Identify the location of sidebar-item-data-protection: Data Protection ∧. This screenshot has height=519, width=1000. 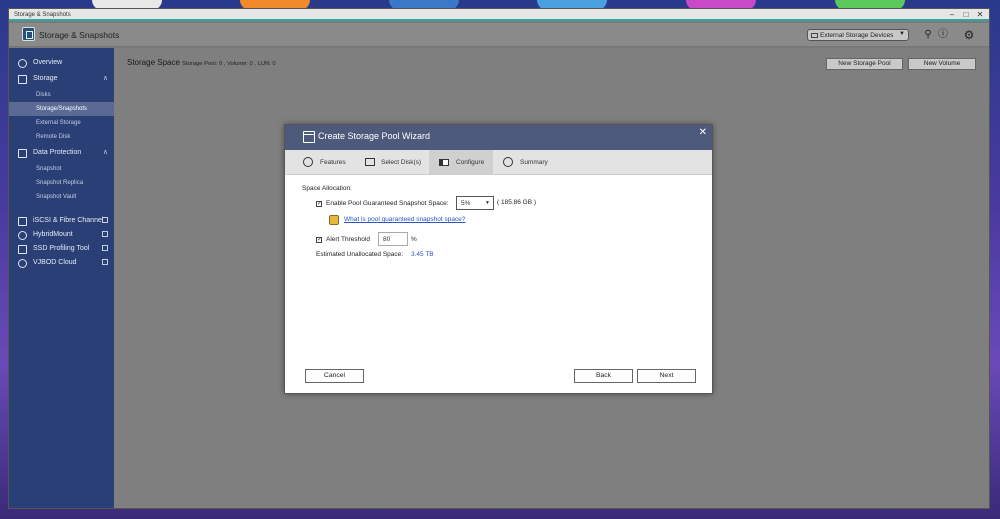
(61, 153).